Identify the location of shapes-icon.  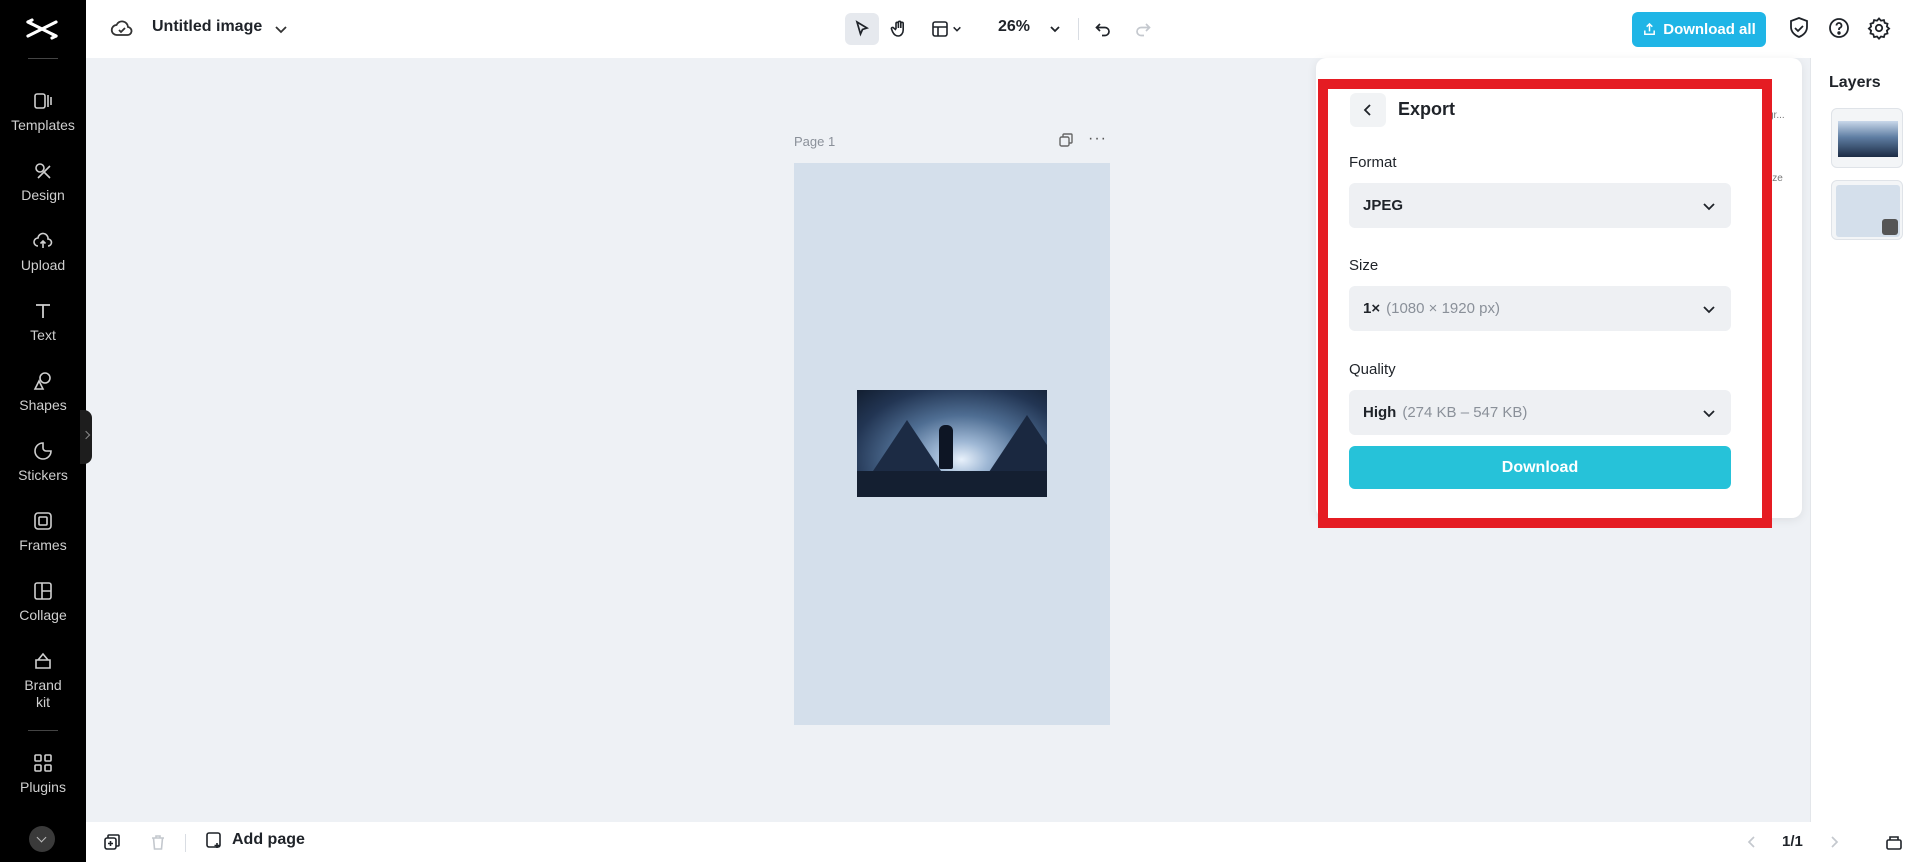
(43, 381).